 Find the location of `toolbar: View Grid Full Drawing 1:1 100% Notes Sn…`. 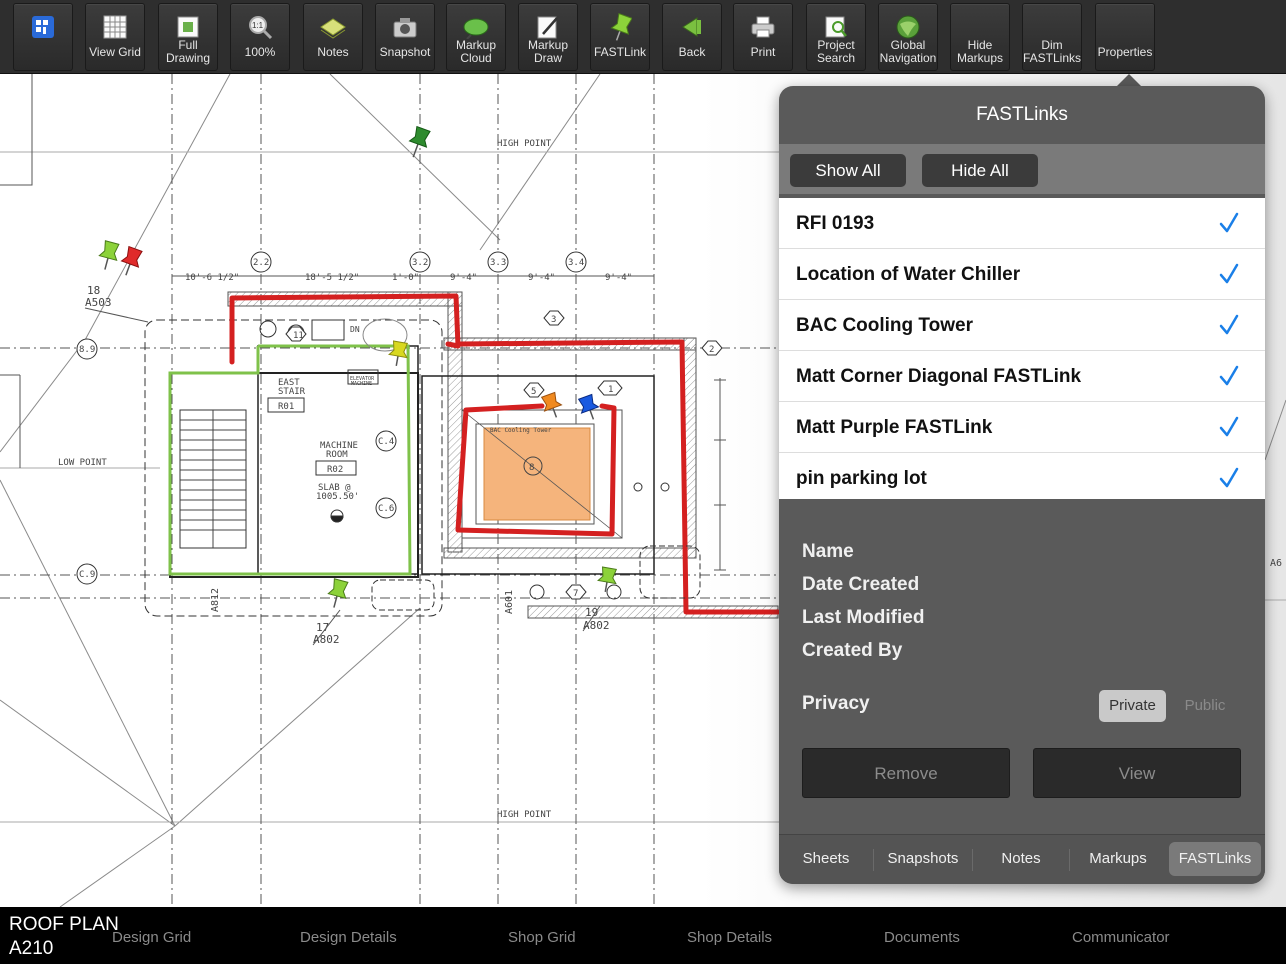

toolbar: View Grid Full Drawing 1:1 100% Notes Sn… is located at coordinates (643, 37).